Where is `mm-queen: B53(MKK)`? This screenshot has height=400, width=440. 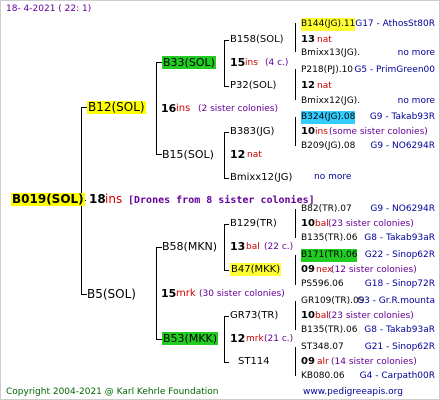 mm-queen: B53(MKK) is located at coordinates (190, 338).